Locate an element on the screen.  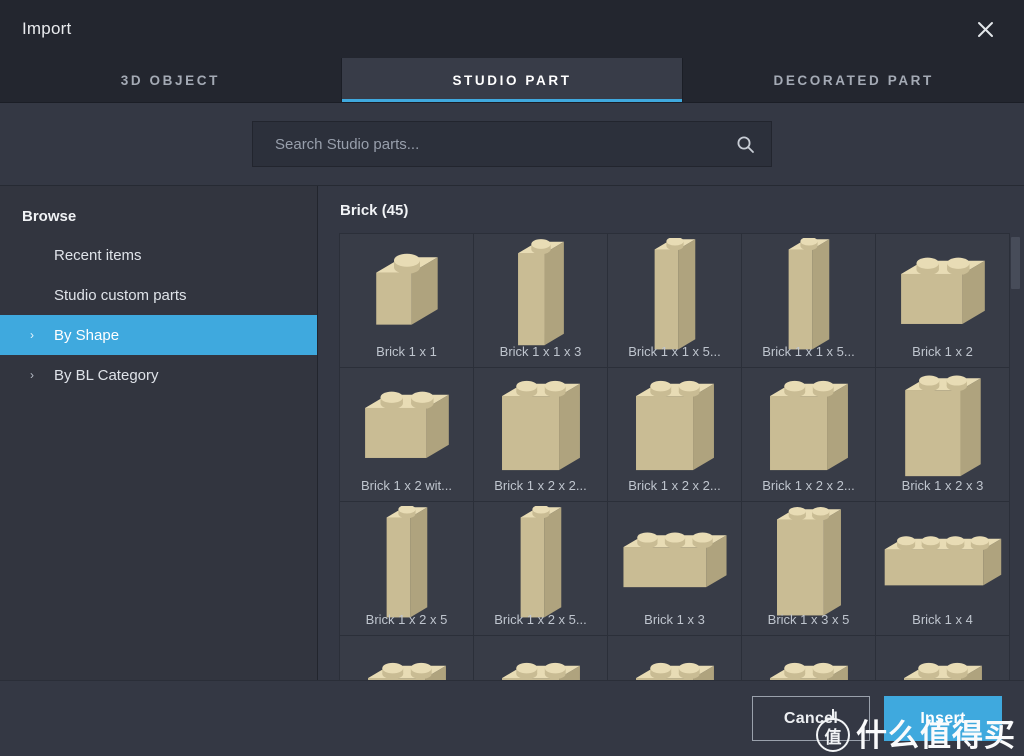
part-cell: Brick 1 x 3 is located at coordinates (675, 569).